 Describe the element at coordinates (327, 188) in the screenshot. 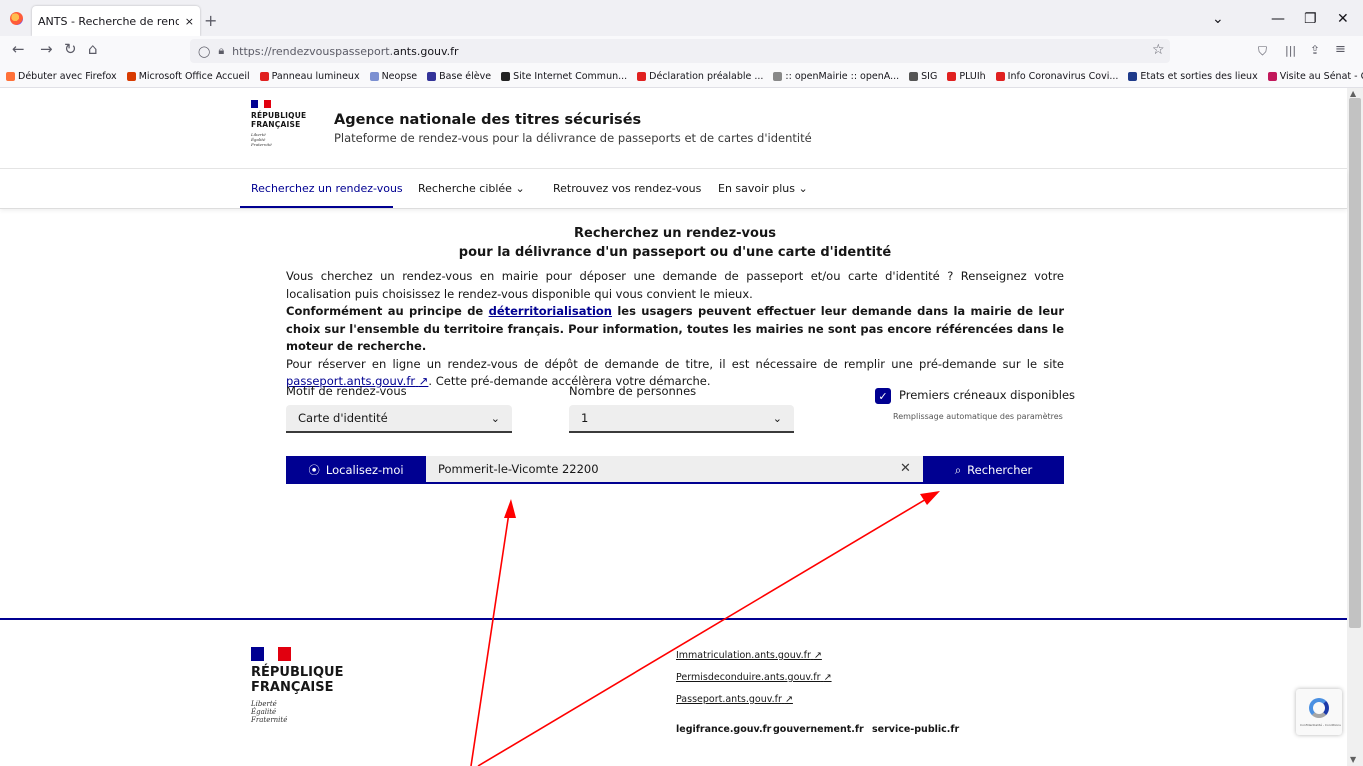

I see `nav-item-recherchez: Recherchez un rendez-vous` at that location.